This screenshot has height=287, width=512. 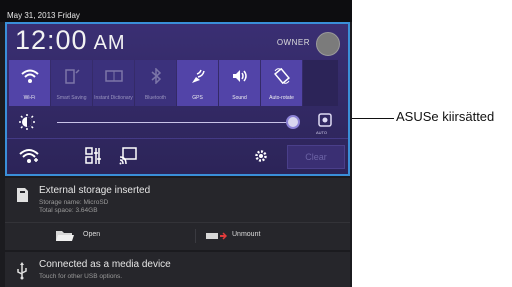 I want to click on auto-brightness-label: AUTO, so click(x=322, y=132).